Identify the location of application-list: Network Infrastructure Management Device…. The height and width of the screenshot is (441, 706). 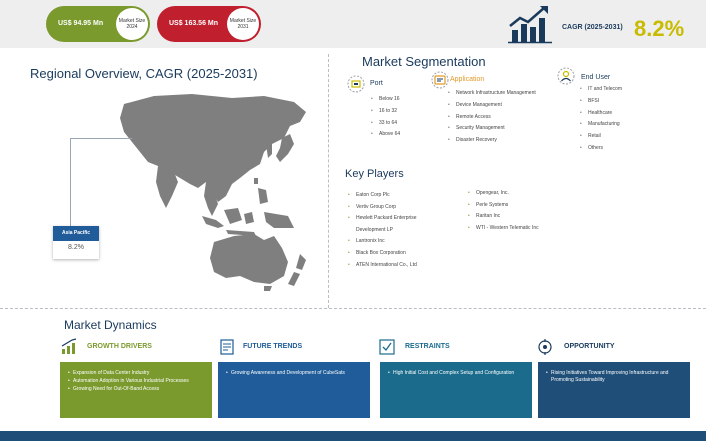
(492, 117).